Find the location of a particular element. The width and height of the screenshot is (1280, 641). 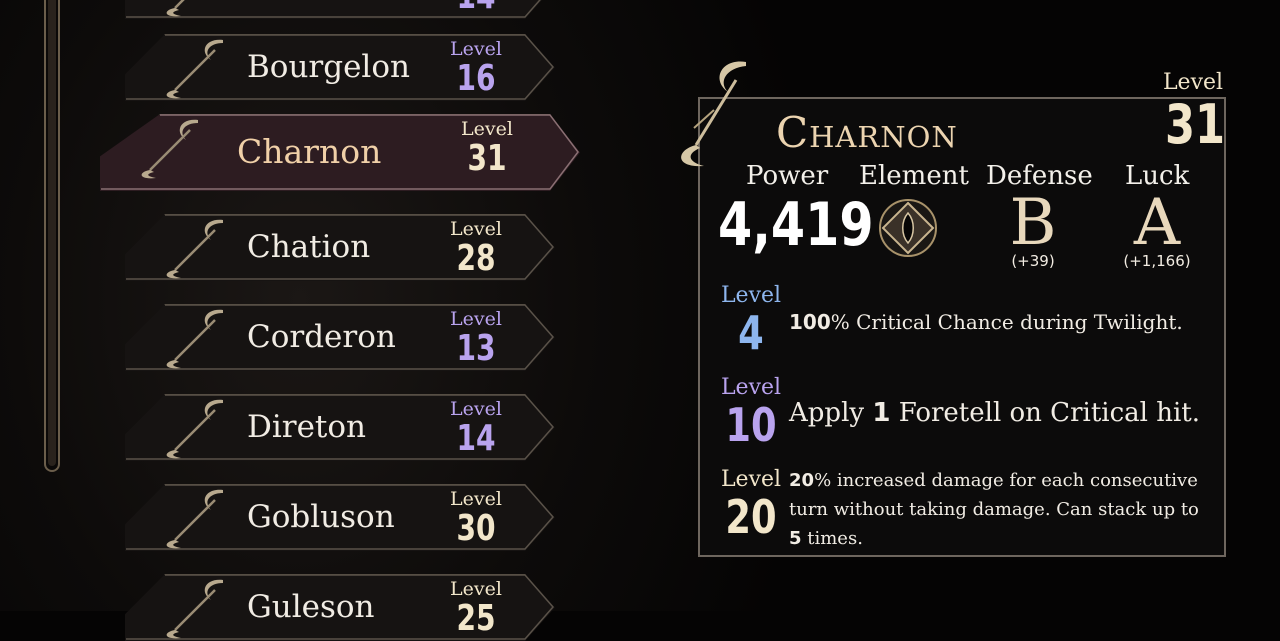

defense-grade: B is located at coordinates (1033, 223).